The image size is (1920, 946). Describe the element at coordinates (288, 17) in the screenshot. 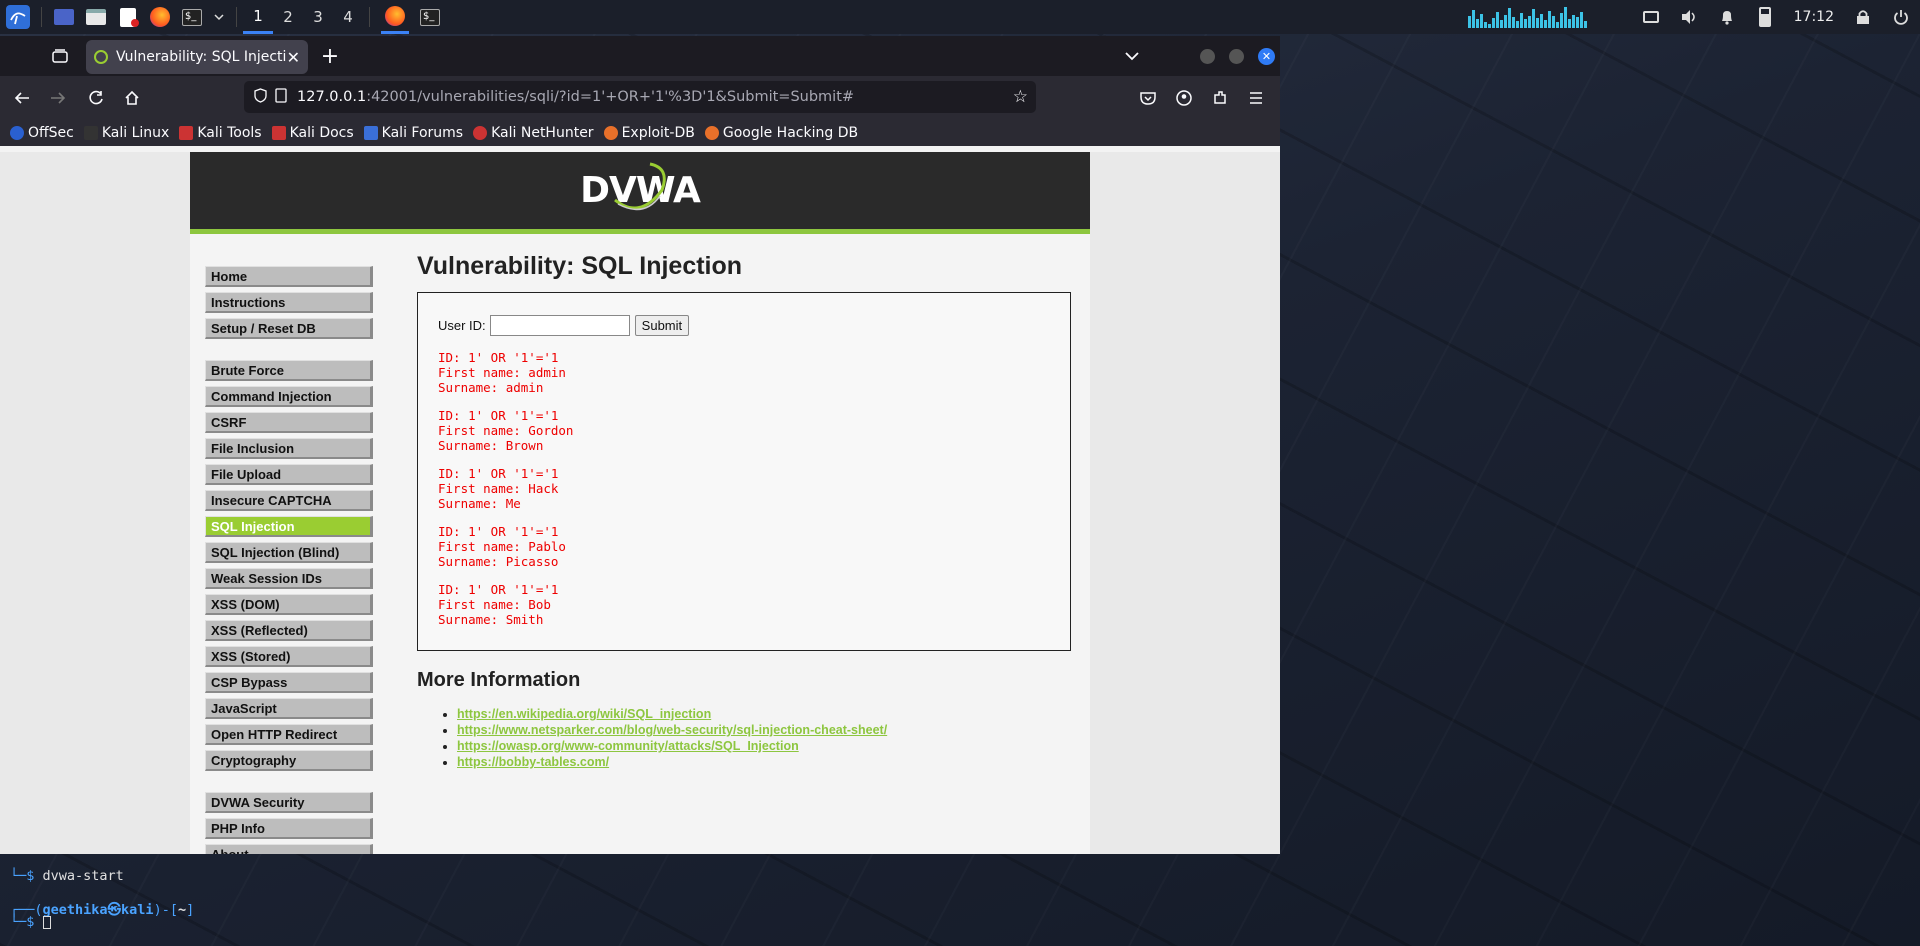

I see `workspace-2: 2` at that location.